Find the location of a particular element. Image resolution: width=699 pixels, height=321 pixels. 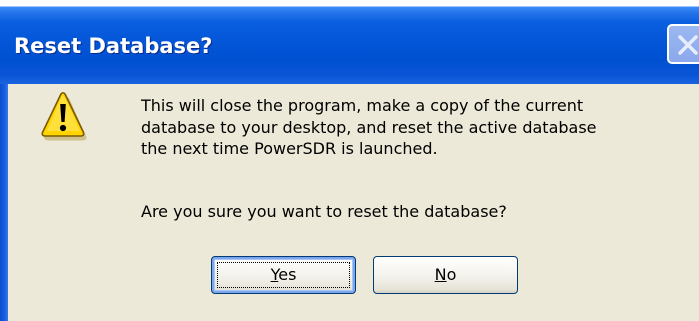

yes-button-label: Yes is located at coordinates (284, 274).